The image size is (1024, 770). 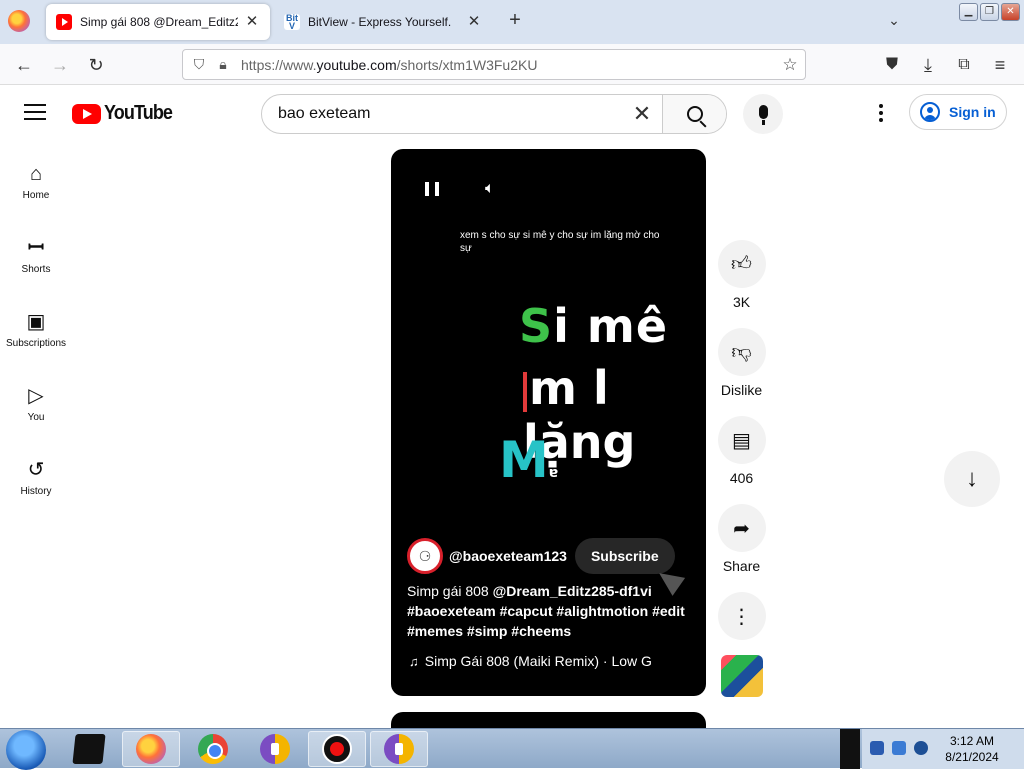 What do you see at coordinates (223, 64) in the screenshot?
I see `lock-icon: 🔒︎` at bounding box center [223, 64].